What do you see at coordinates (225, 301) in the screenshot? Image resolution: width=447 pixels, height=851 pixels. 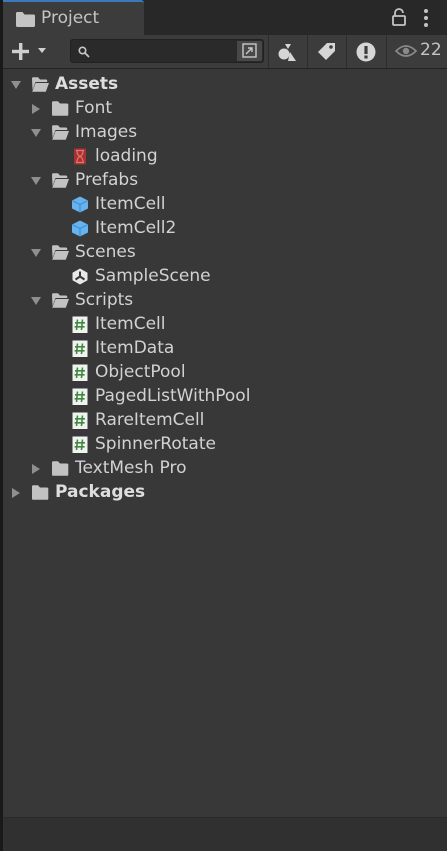 I see `tree-item: Scripts` at bounding box center [225, 301].